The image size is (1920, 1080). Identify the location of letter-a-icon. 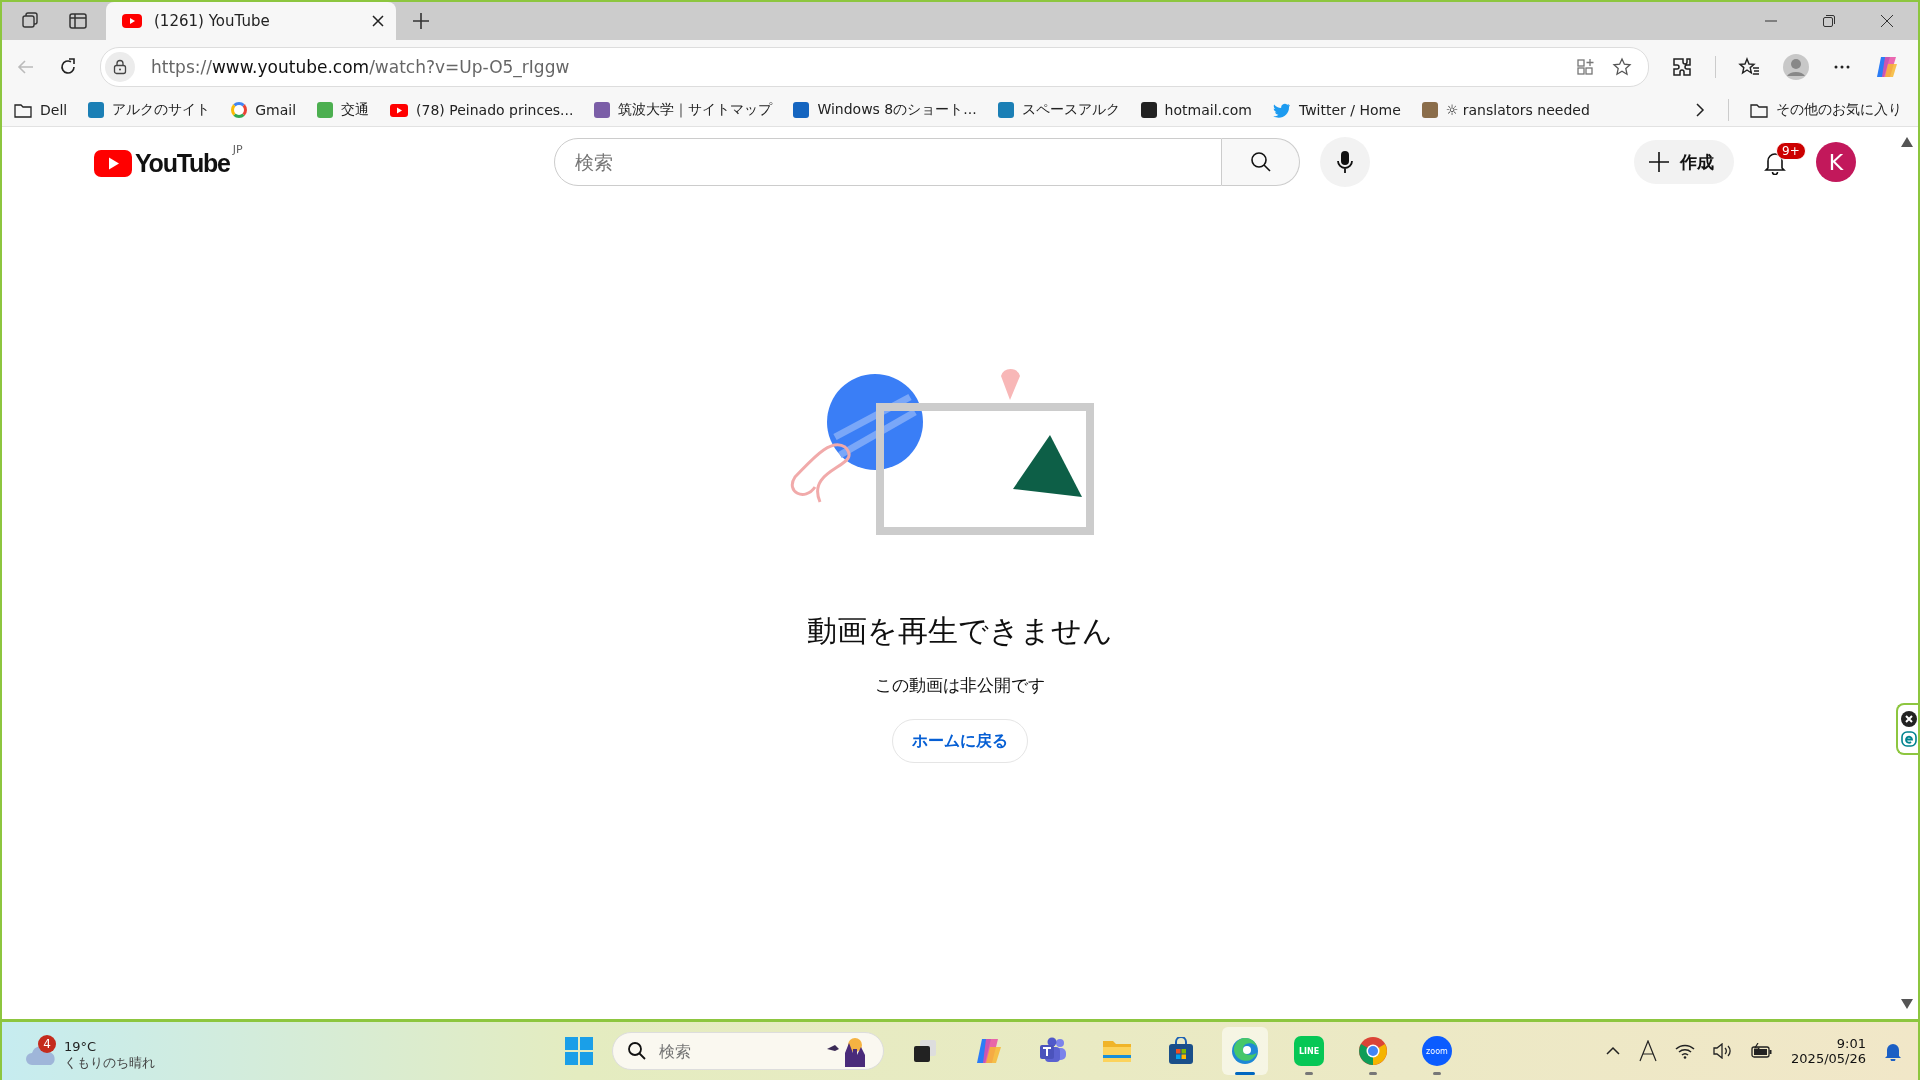
(1648, 1051).